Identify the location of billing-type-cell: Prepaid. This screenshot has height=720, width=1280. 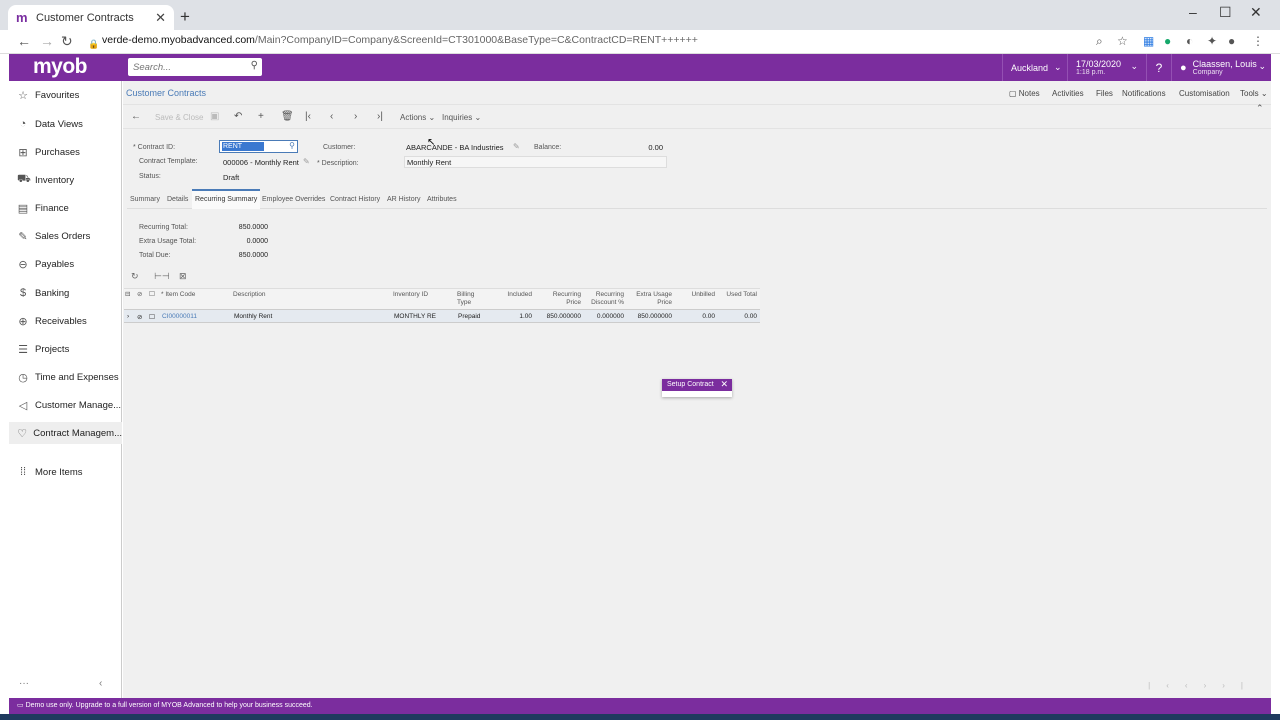
(469, 316).